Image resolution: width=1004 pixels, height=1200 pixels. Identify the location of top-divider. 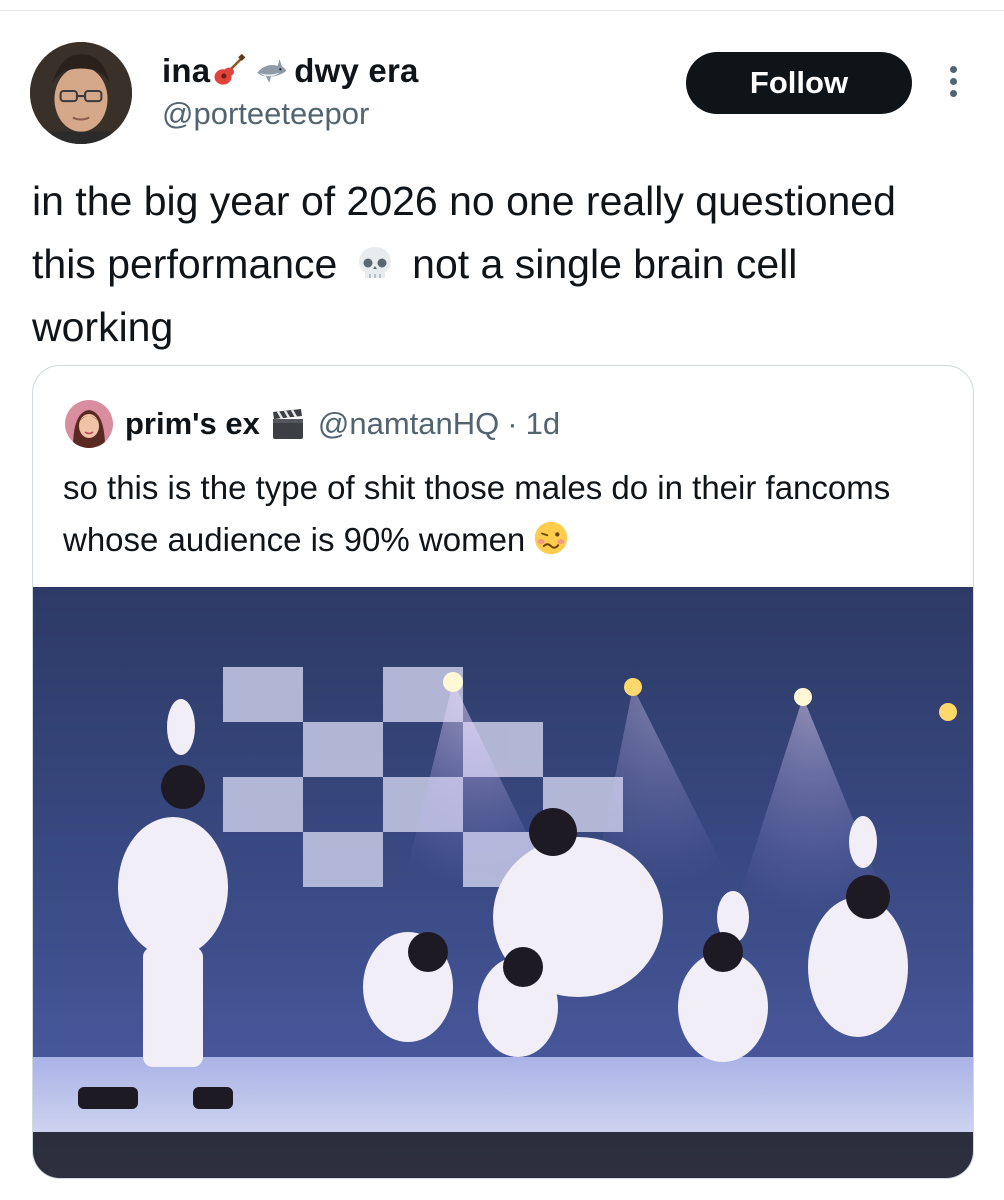
(502, 10).